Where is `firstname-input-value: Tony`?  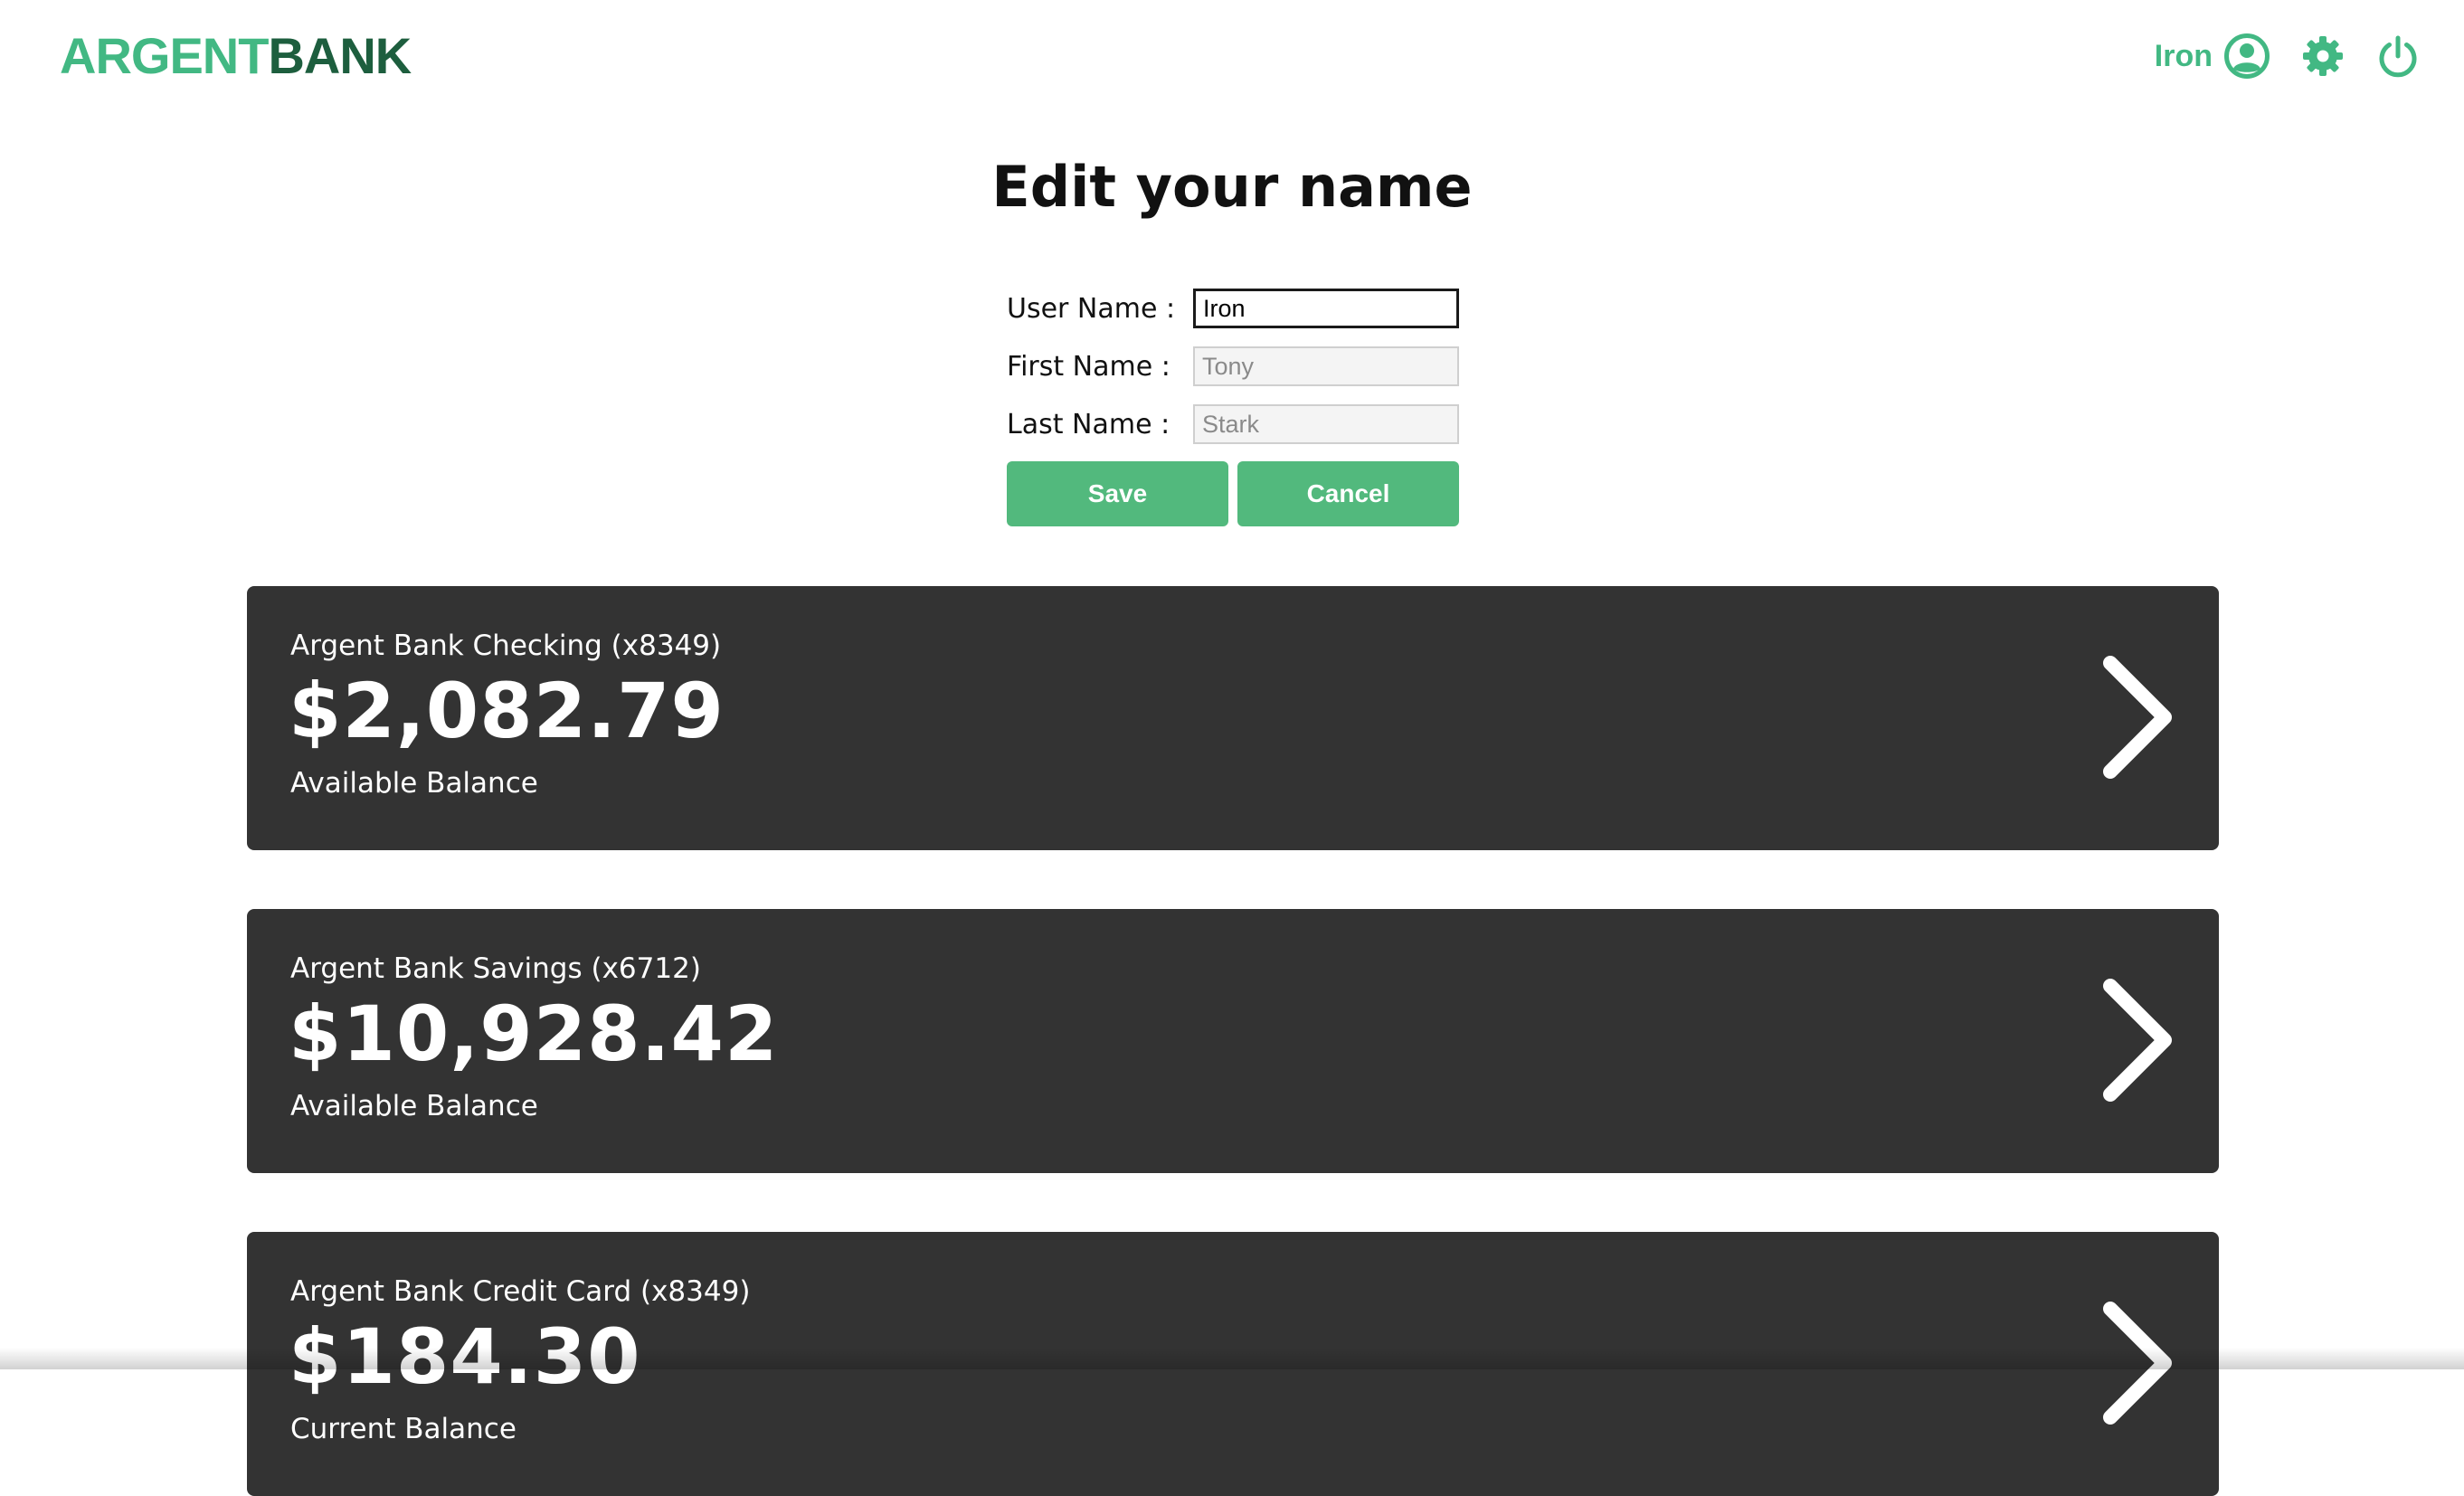
firstname-input-value: Tony is located at coordinates (1229, 366).